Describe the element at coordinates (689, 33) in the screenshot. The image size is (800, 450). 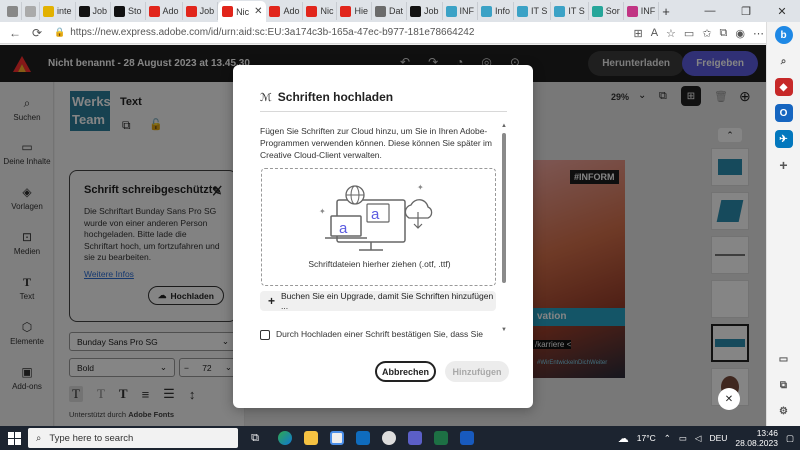
I see `split-screen-icon: ▭` at that location.